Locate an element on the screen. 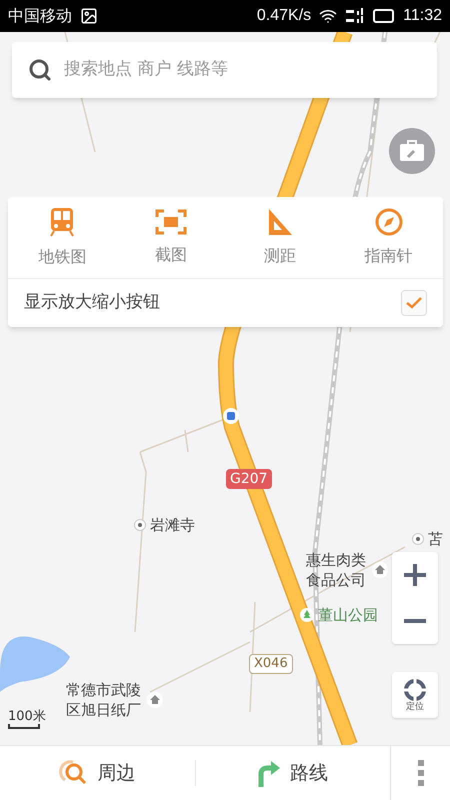 This screenshot has height=800, width=450. search-field: 搜索地点 商户 线路等 is located at coordinates (224, 70).